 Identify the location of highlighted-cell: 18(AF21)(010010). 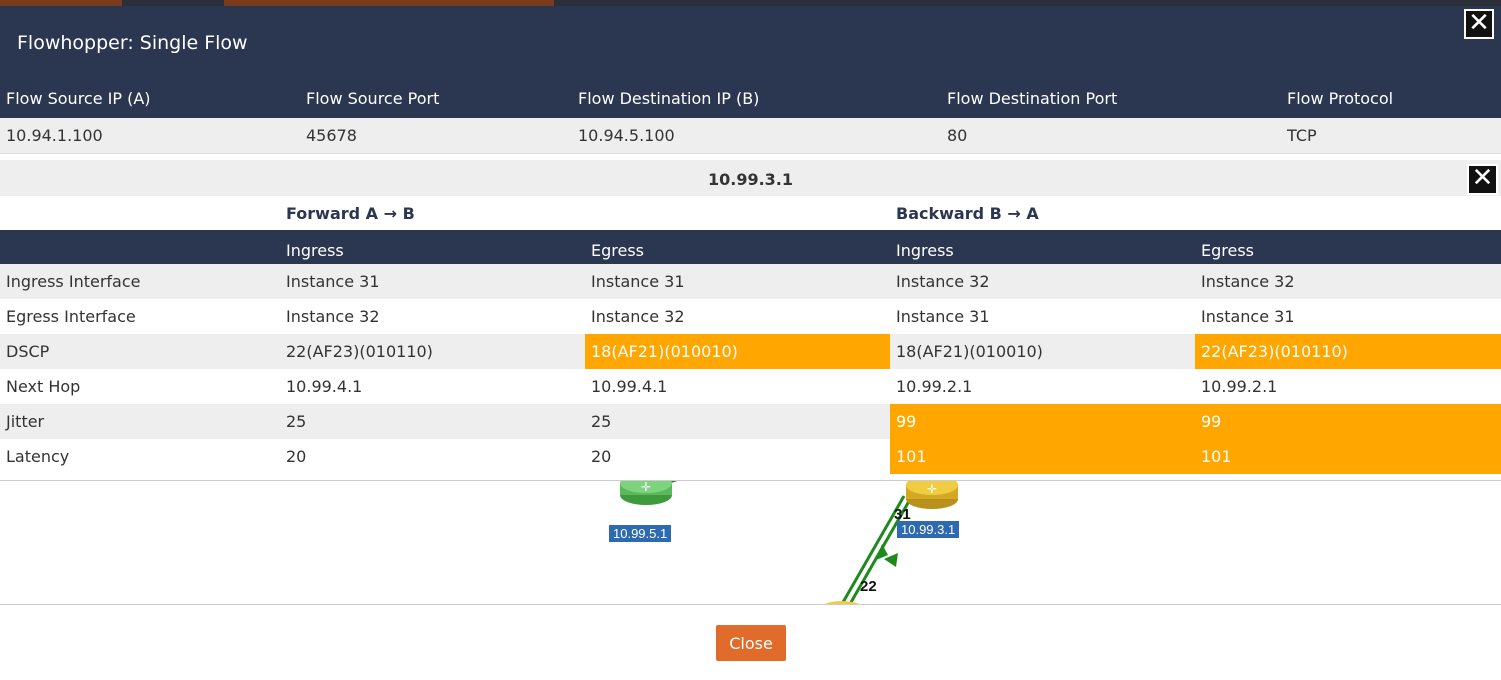
(737, 351).